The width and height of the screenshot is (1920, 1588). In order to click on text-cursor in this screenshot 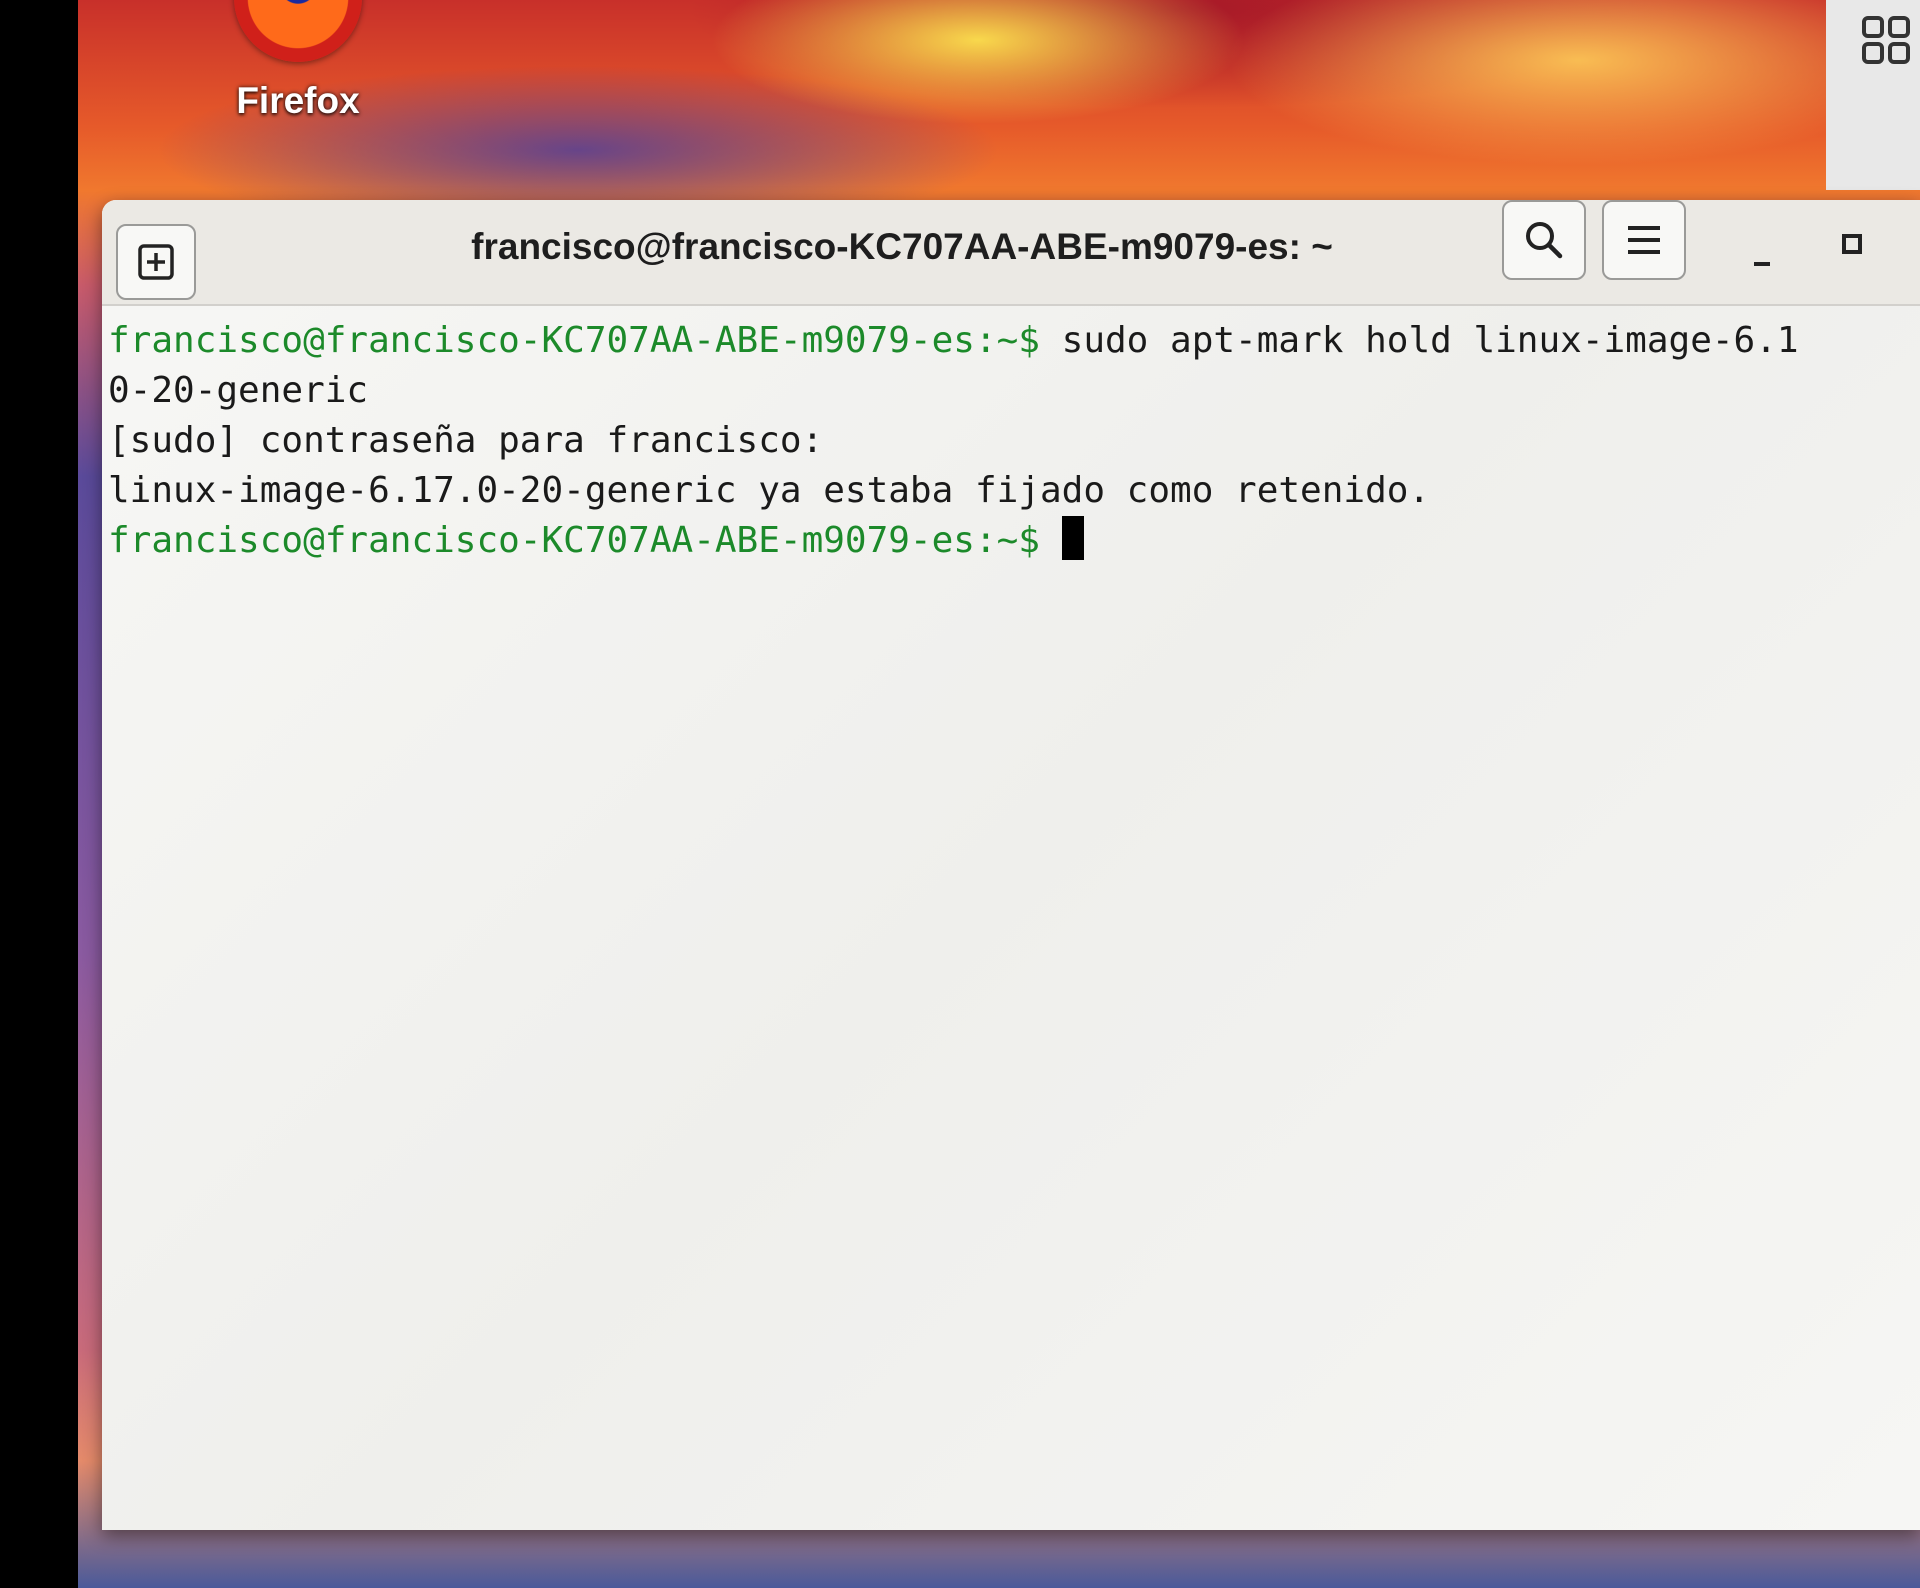, I will do `click(1072, 538)`.